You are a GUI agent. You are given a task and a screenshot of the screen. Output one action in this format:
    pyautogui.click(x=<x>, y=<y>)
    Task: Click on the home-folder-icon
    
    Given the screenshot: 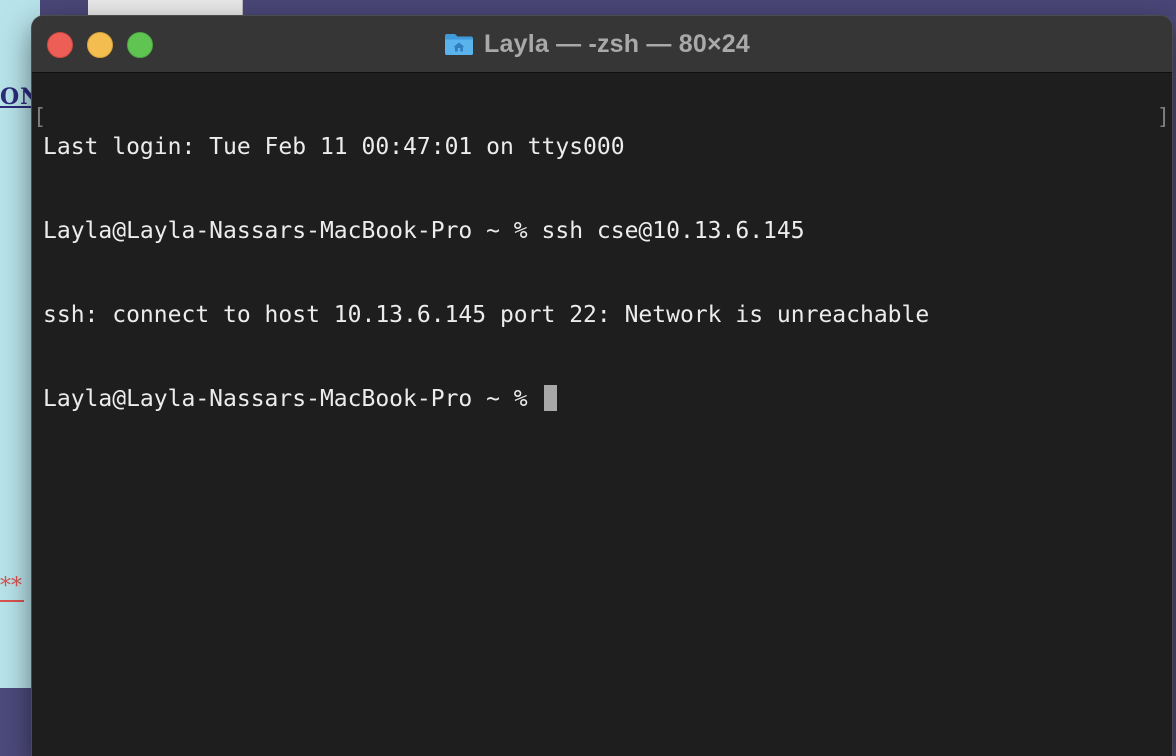 What is the action you would take?
    pyautogui.click(x=459, y=44)
    